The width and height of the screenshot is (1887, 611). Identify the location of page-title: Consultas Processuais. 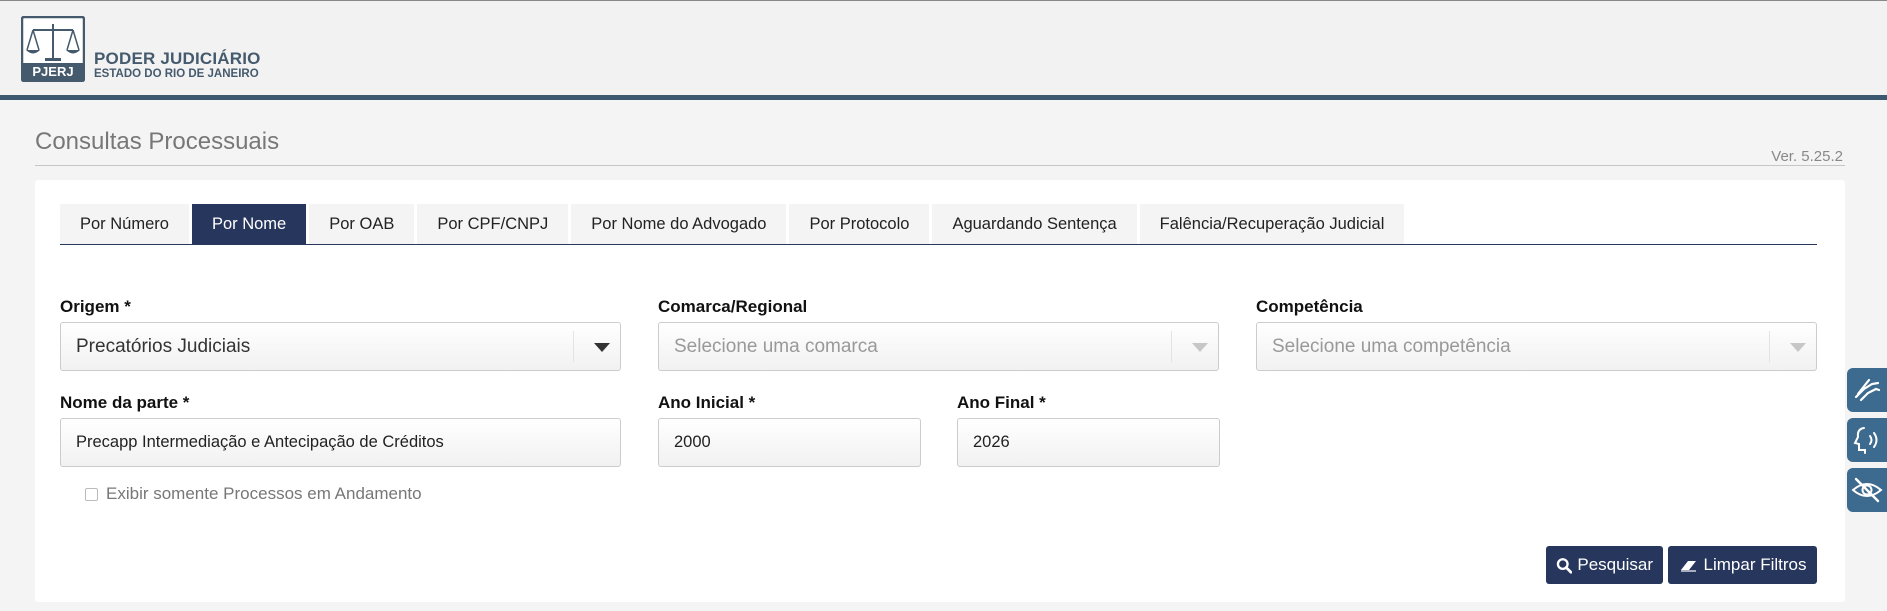
(157, 141).